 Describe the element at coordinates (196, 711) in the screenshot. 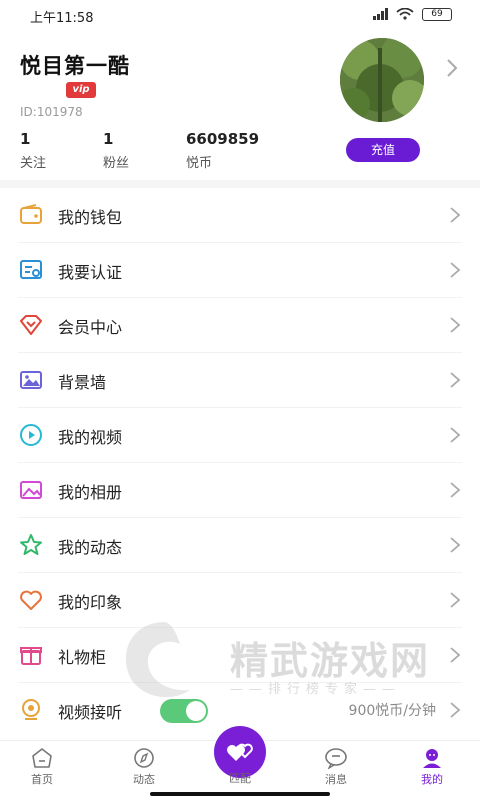

I see `toggle-knob` at that location.